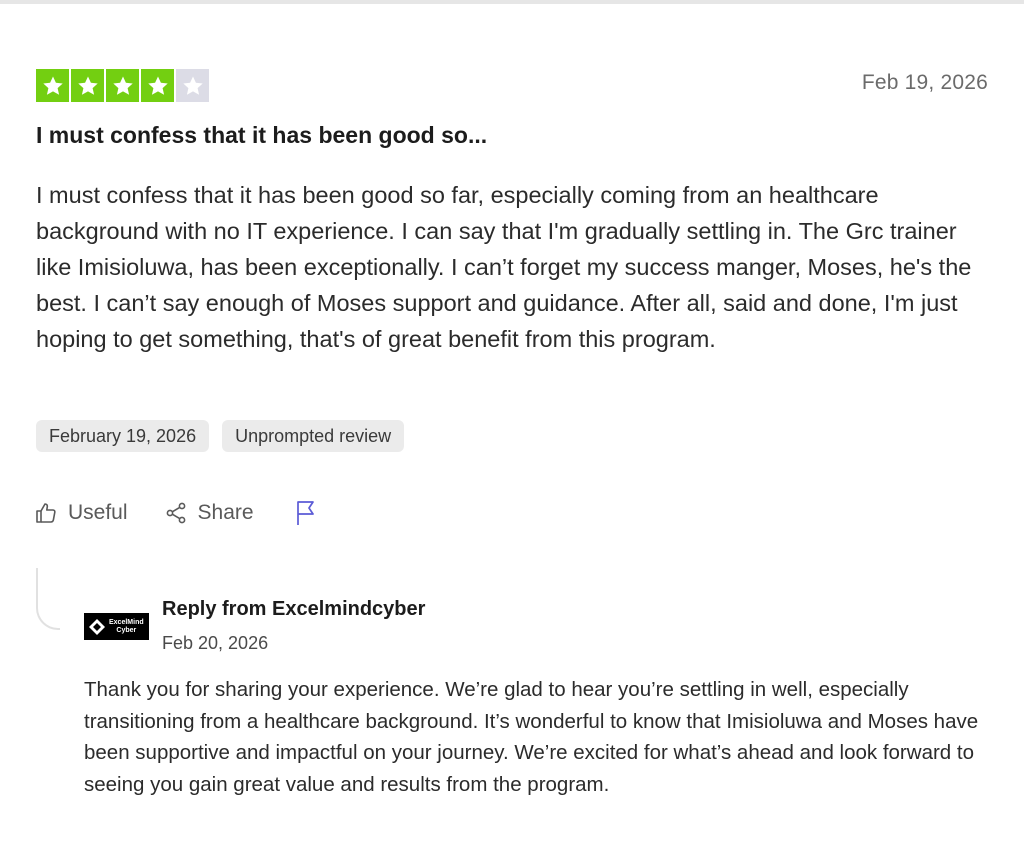 This screenshot has width=1024, height=858. Describe the element at coordinates (123, 436) in the screenshot. I see `date-of-experience-chip: February 19, 2026` at that location.